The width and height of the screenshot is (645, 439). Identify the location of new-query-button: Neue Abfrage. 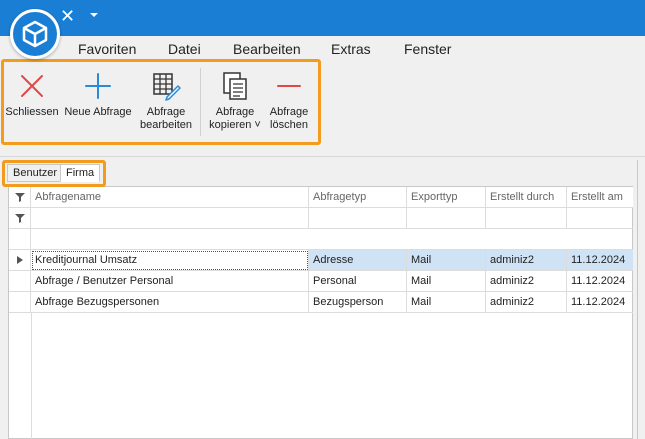
(98, 94).